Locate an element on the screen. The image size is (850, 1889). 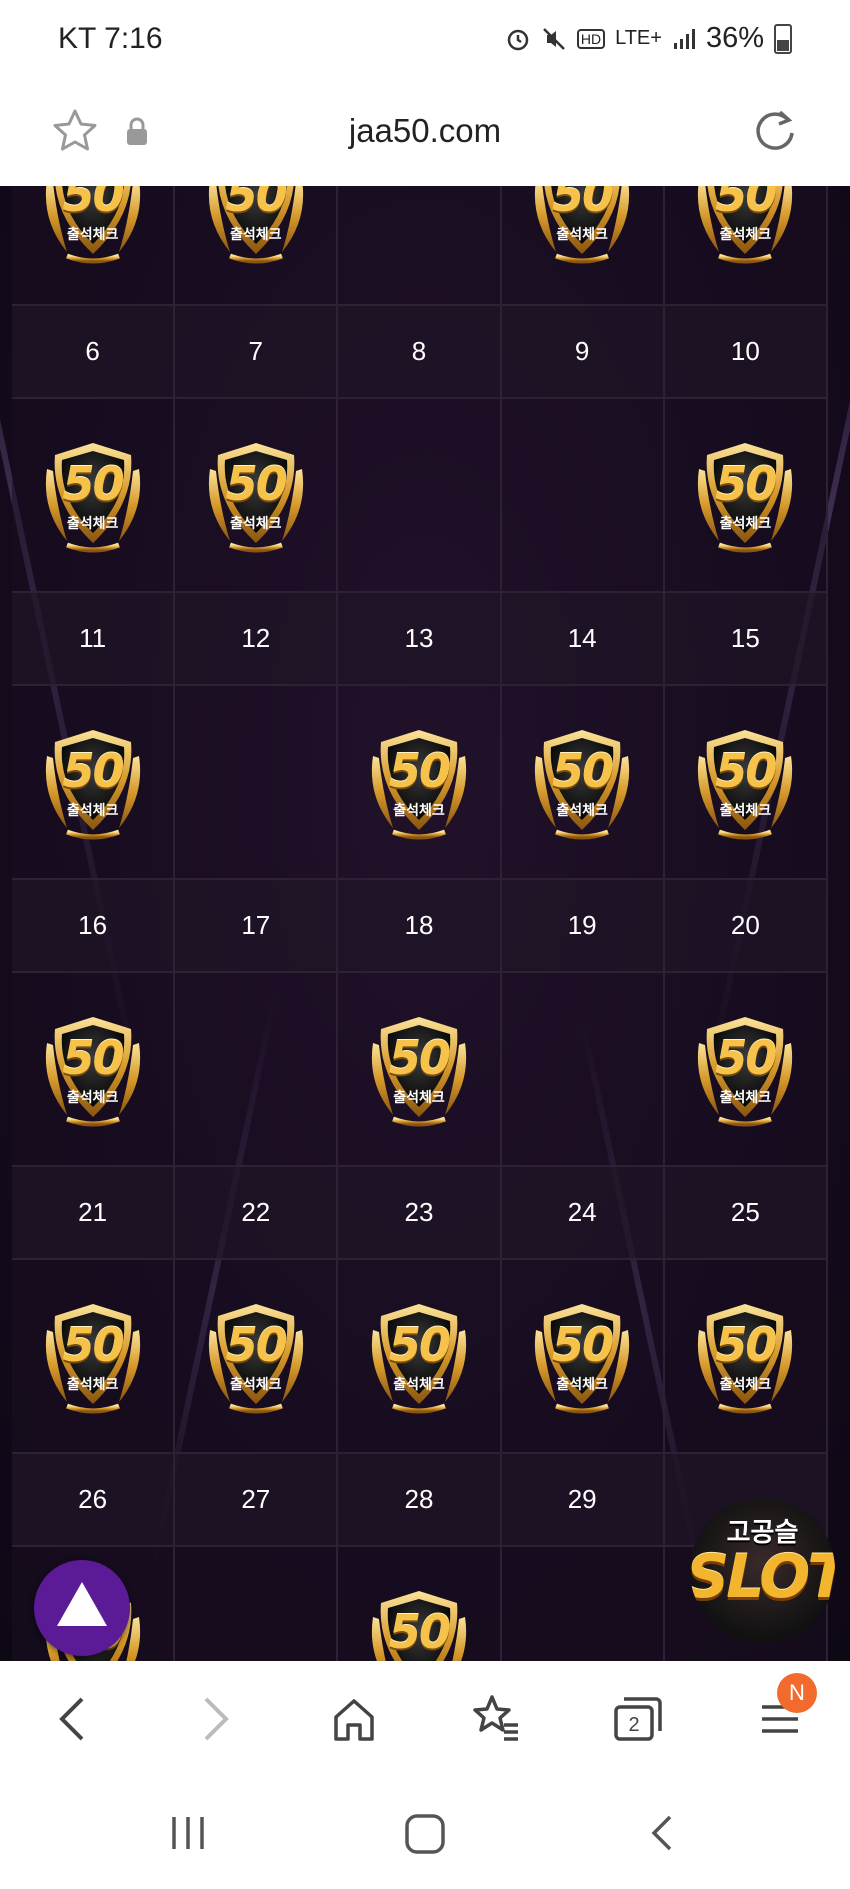
day-number: 27 is located at coordinates (257, 1500).